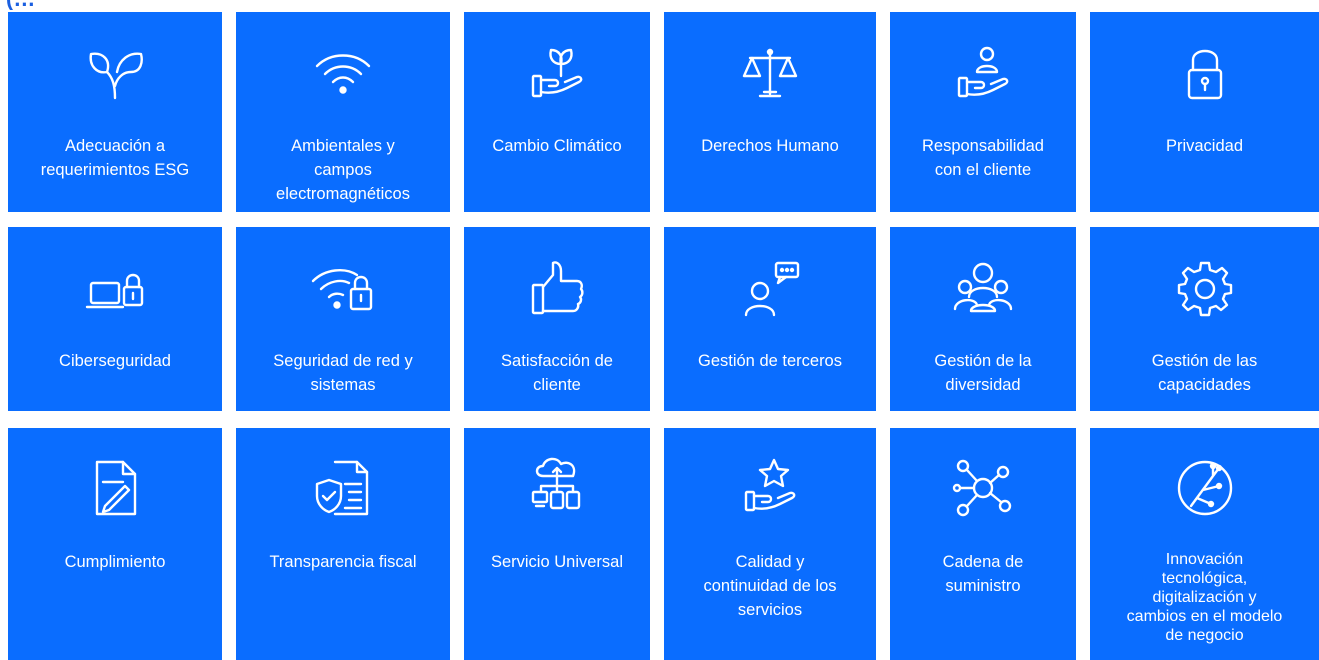  What do you see at coordinates (983, 488) in the screenshot?
I see `network-nodes-icon` at bounding box center [983, 488].